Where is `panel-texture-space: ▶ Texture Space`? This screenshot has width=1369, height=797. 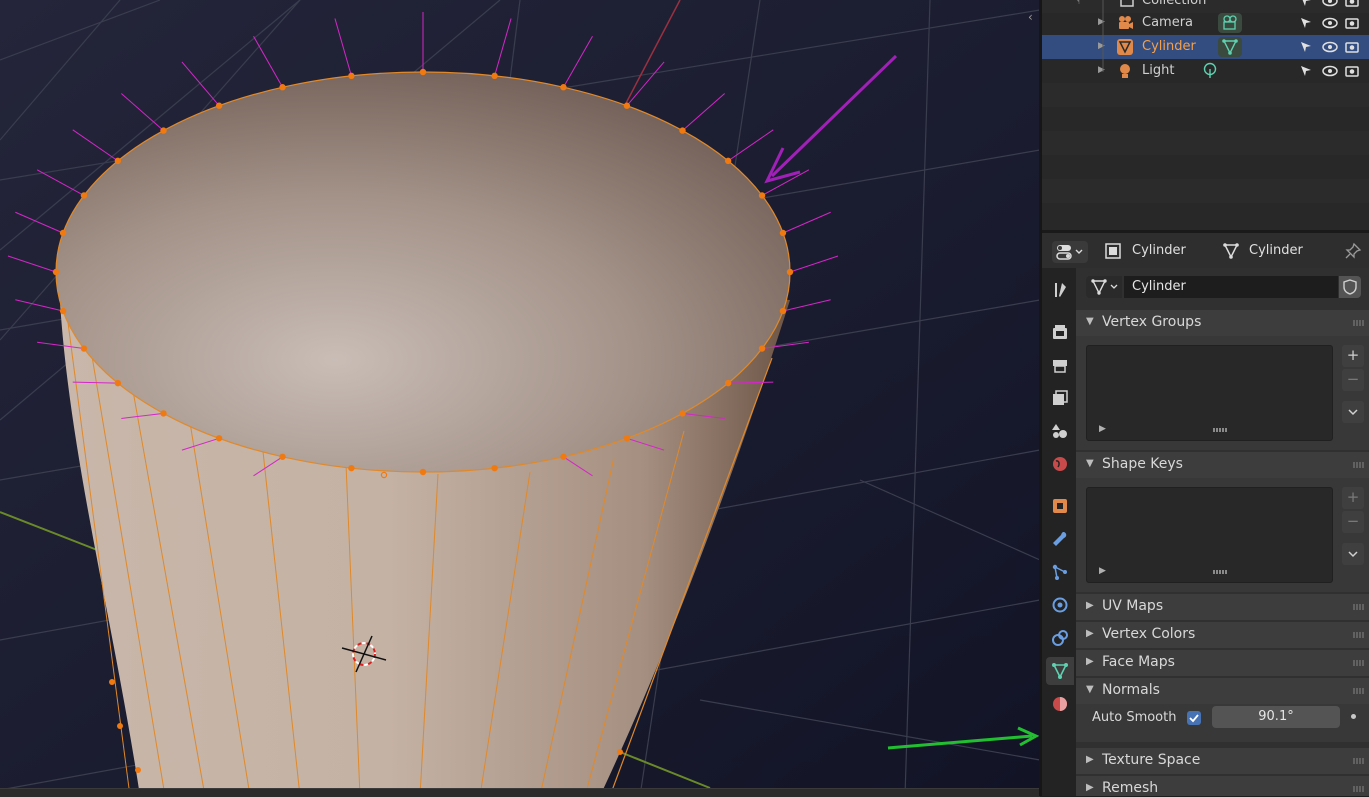
panel-texture-space: ▶ Texture Space is located at coordinates (1222, 761).